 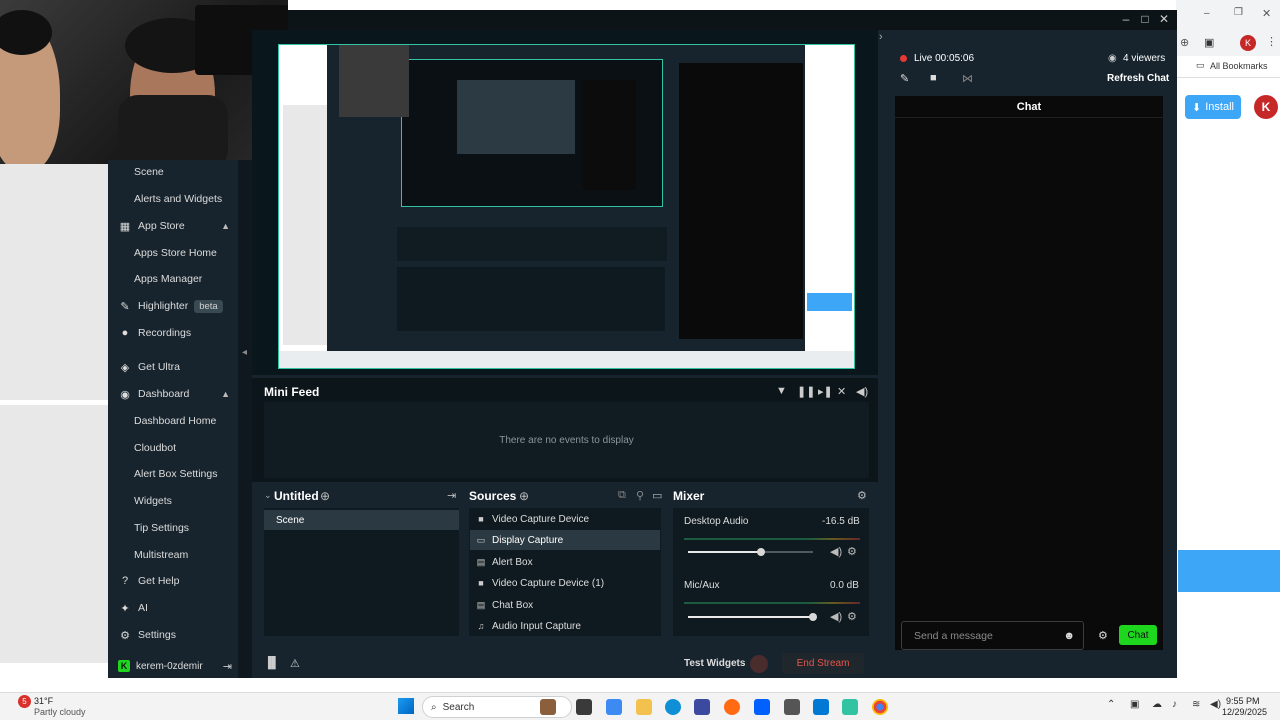 I want to click on emoji-icon: ☻, so click(x=1069, y=636).